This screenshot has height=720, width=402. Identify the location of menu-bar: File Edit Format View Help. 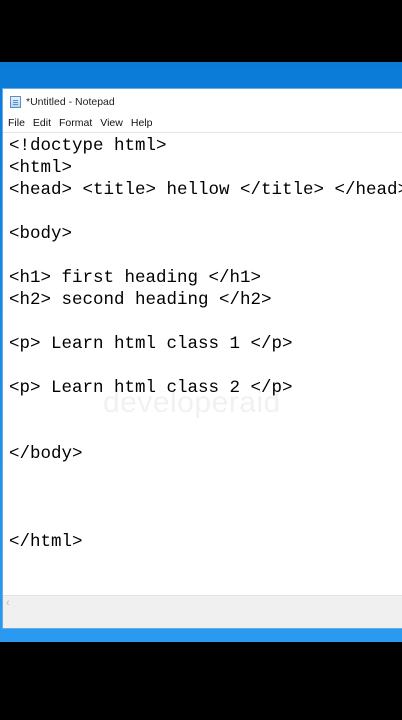
(202, 123).